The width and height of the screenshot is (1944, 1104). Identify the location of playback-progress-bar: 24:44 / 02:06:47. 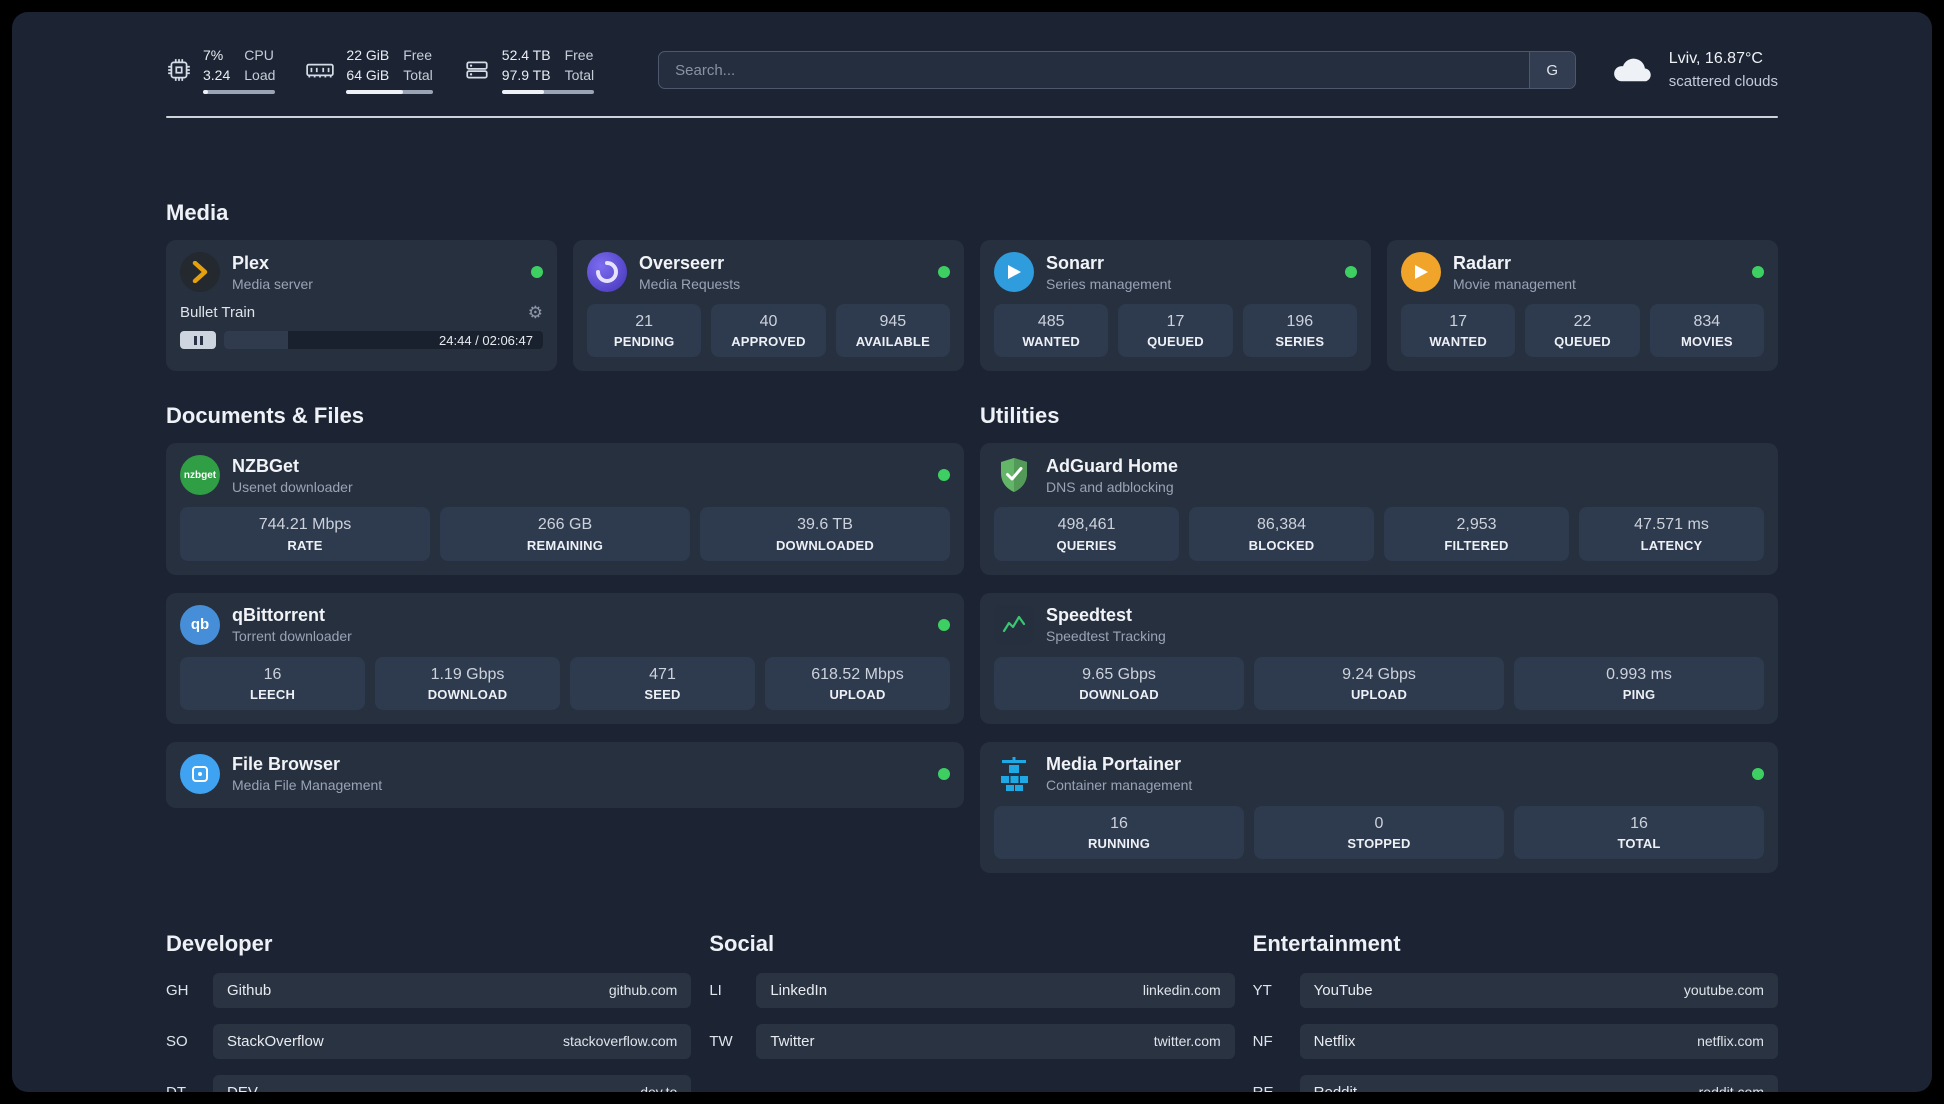
(383, 340).